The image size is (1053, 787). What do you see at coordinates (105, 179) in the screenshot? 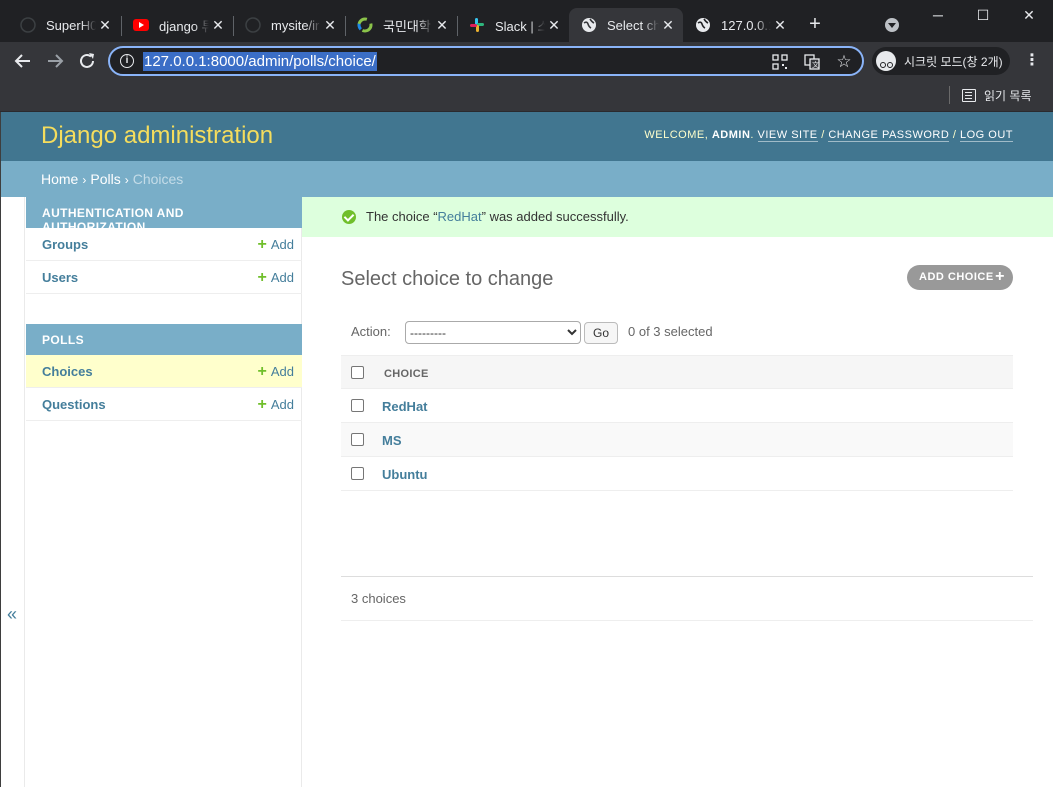
I see `breadcrumb-polls: Polls` at bounding box center [105, 179].